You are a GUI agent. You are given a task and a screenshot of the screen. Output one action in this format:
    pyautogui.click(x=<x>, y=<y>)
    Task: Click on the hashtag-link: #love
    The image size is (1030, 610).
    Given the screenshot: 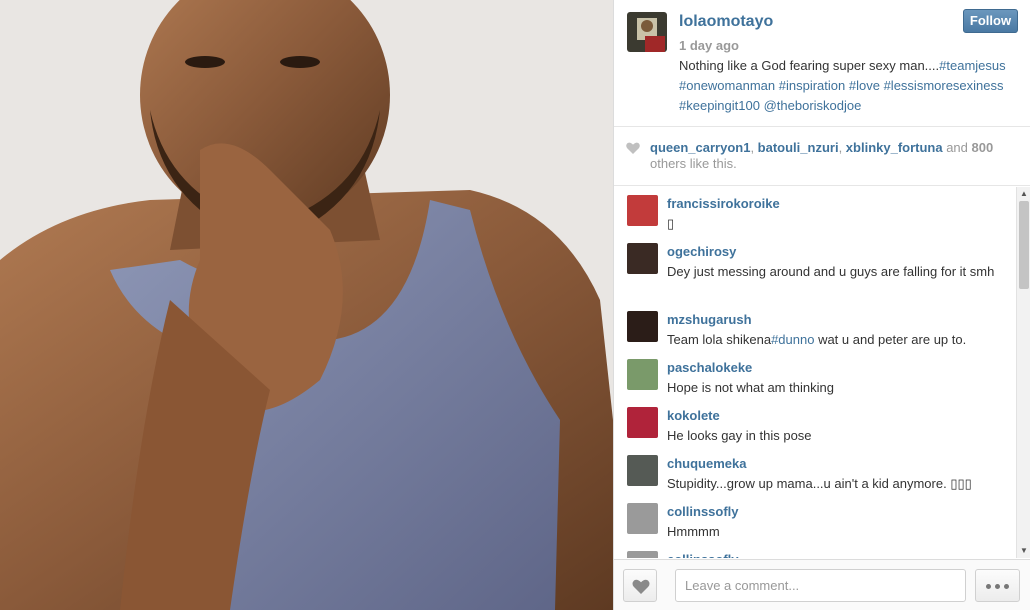 What is the action you would take?
    pyautogui.click(x=864, y=85)
    